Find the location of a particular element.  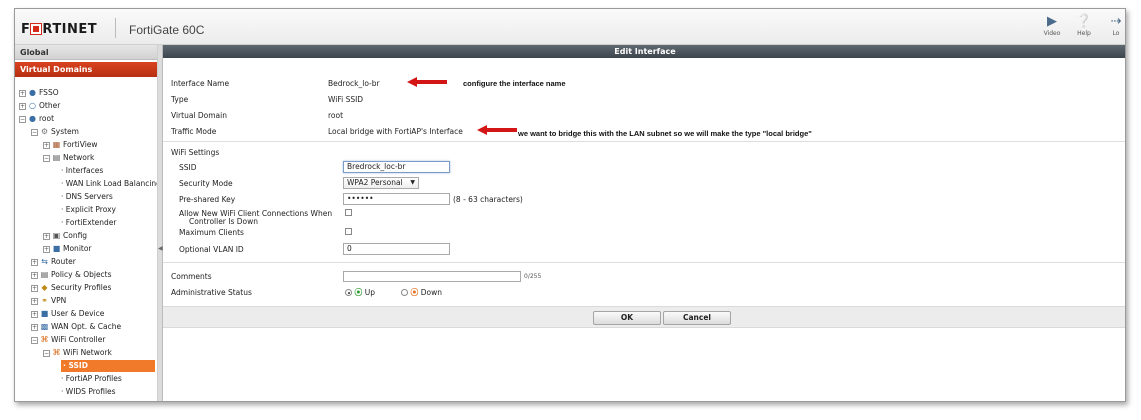

comments-textarea is located at coordinates (432, 276).